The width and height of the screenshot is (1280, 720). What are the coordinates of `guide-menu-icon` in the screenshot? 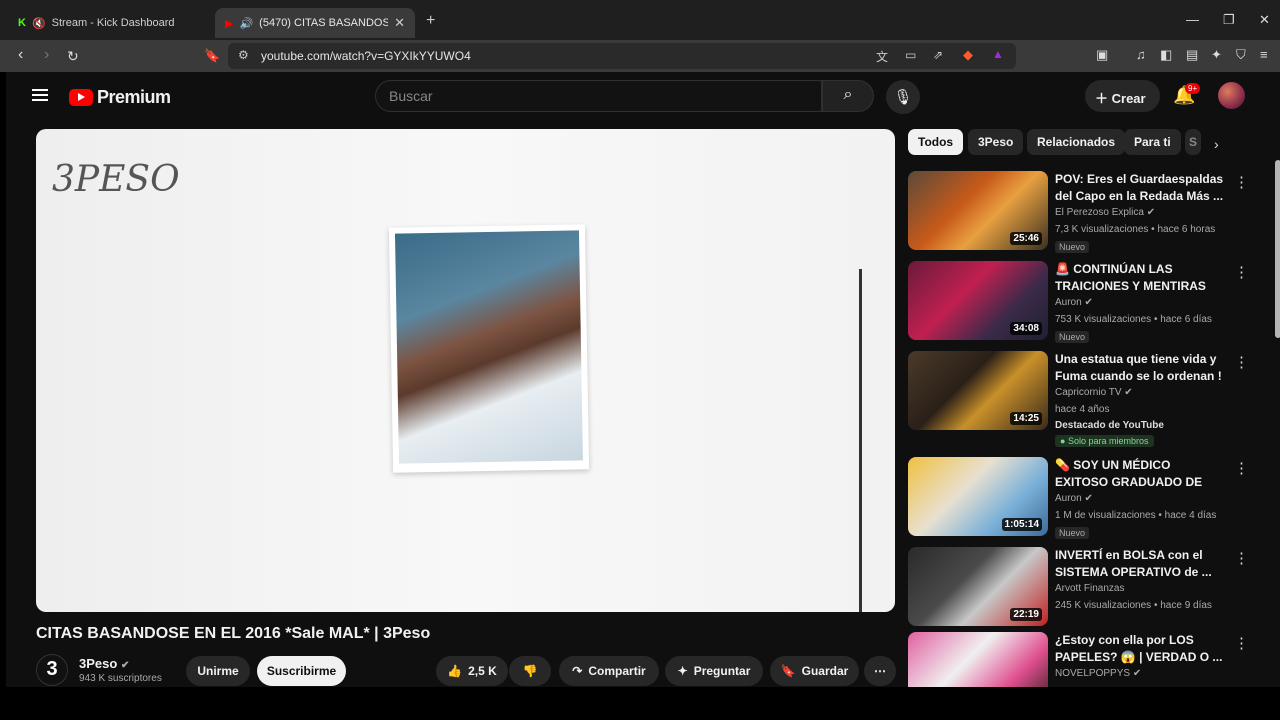 It's located at (40, 95).